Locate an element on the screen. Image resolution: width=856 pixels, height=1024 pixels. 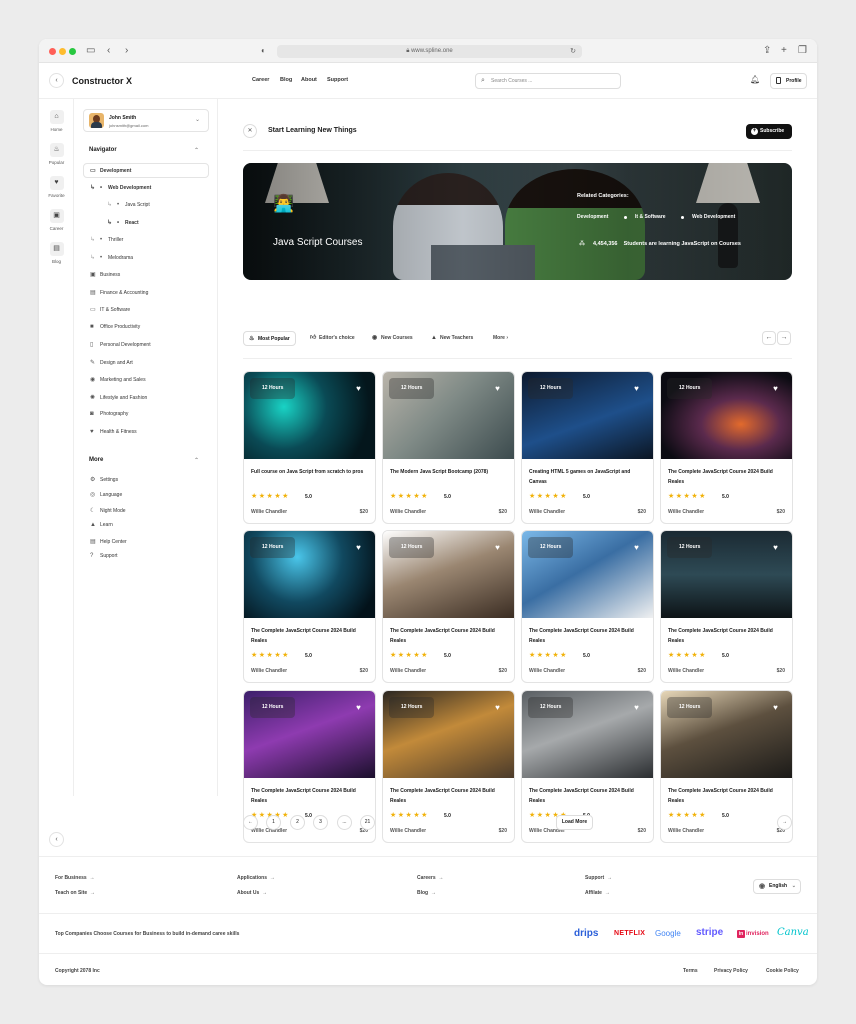
more-item-language: ◎ Language is located at coordinates (106, 494).